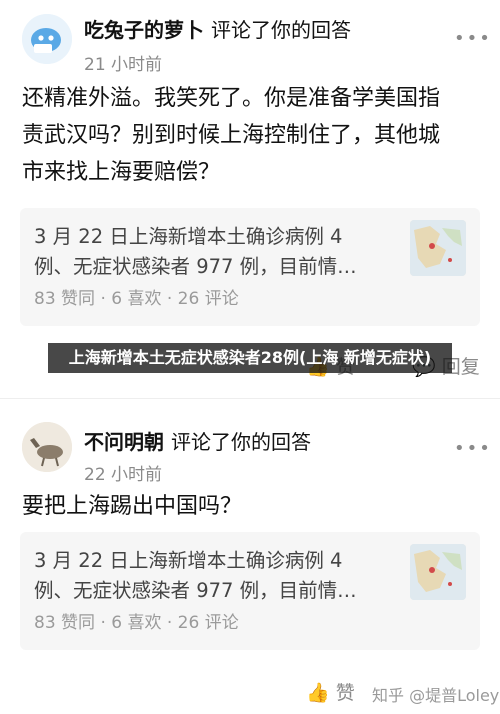  What do you see at coordinates (436, 695) in the screenshot?
I see `watermark: 知乎 @堤普Loley` at bounding box center [436, 695].